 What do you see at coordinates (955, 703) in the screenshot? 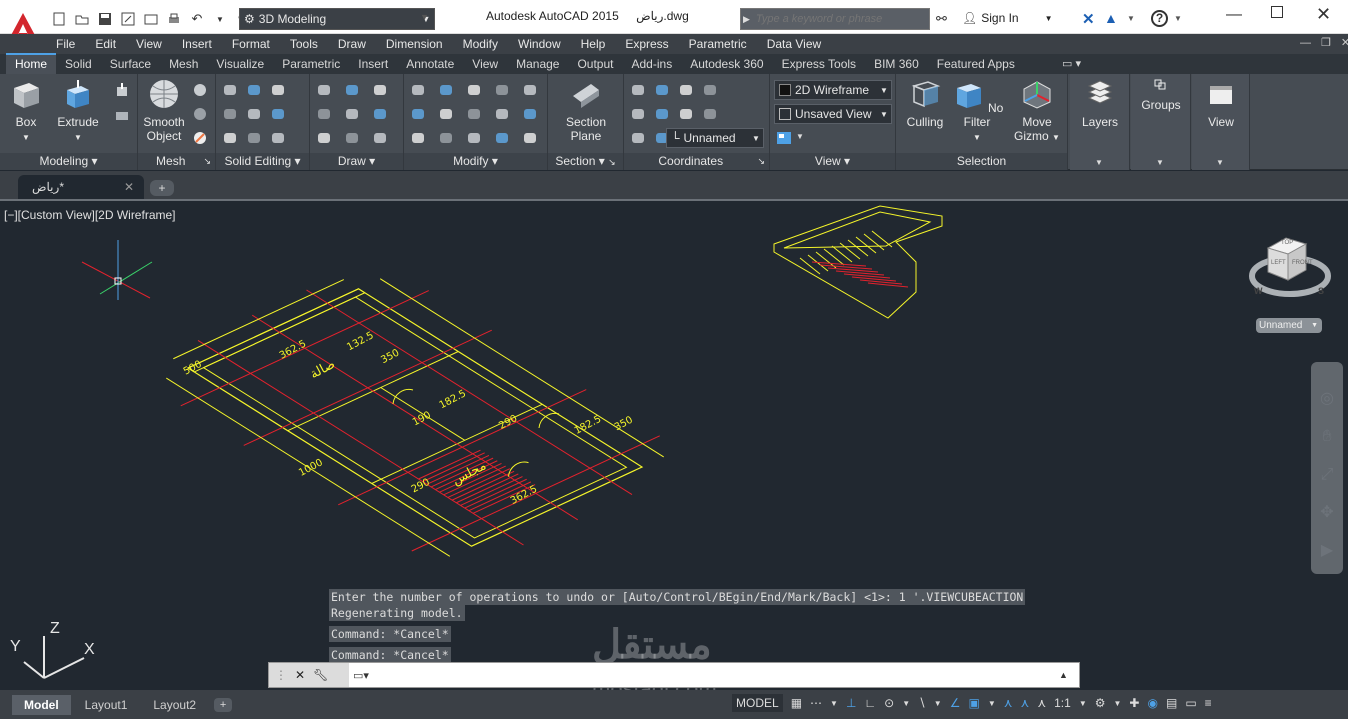
I see `isodraft-icon: ∠` at bounding box center [955, 703].